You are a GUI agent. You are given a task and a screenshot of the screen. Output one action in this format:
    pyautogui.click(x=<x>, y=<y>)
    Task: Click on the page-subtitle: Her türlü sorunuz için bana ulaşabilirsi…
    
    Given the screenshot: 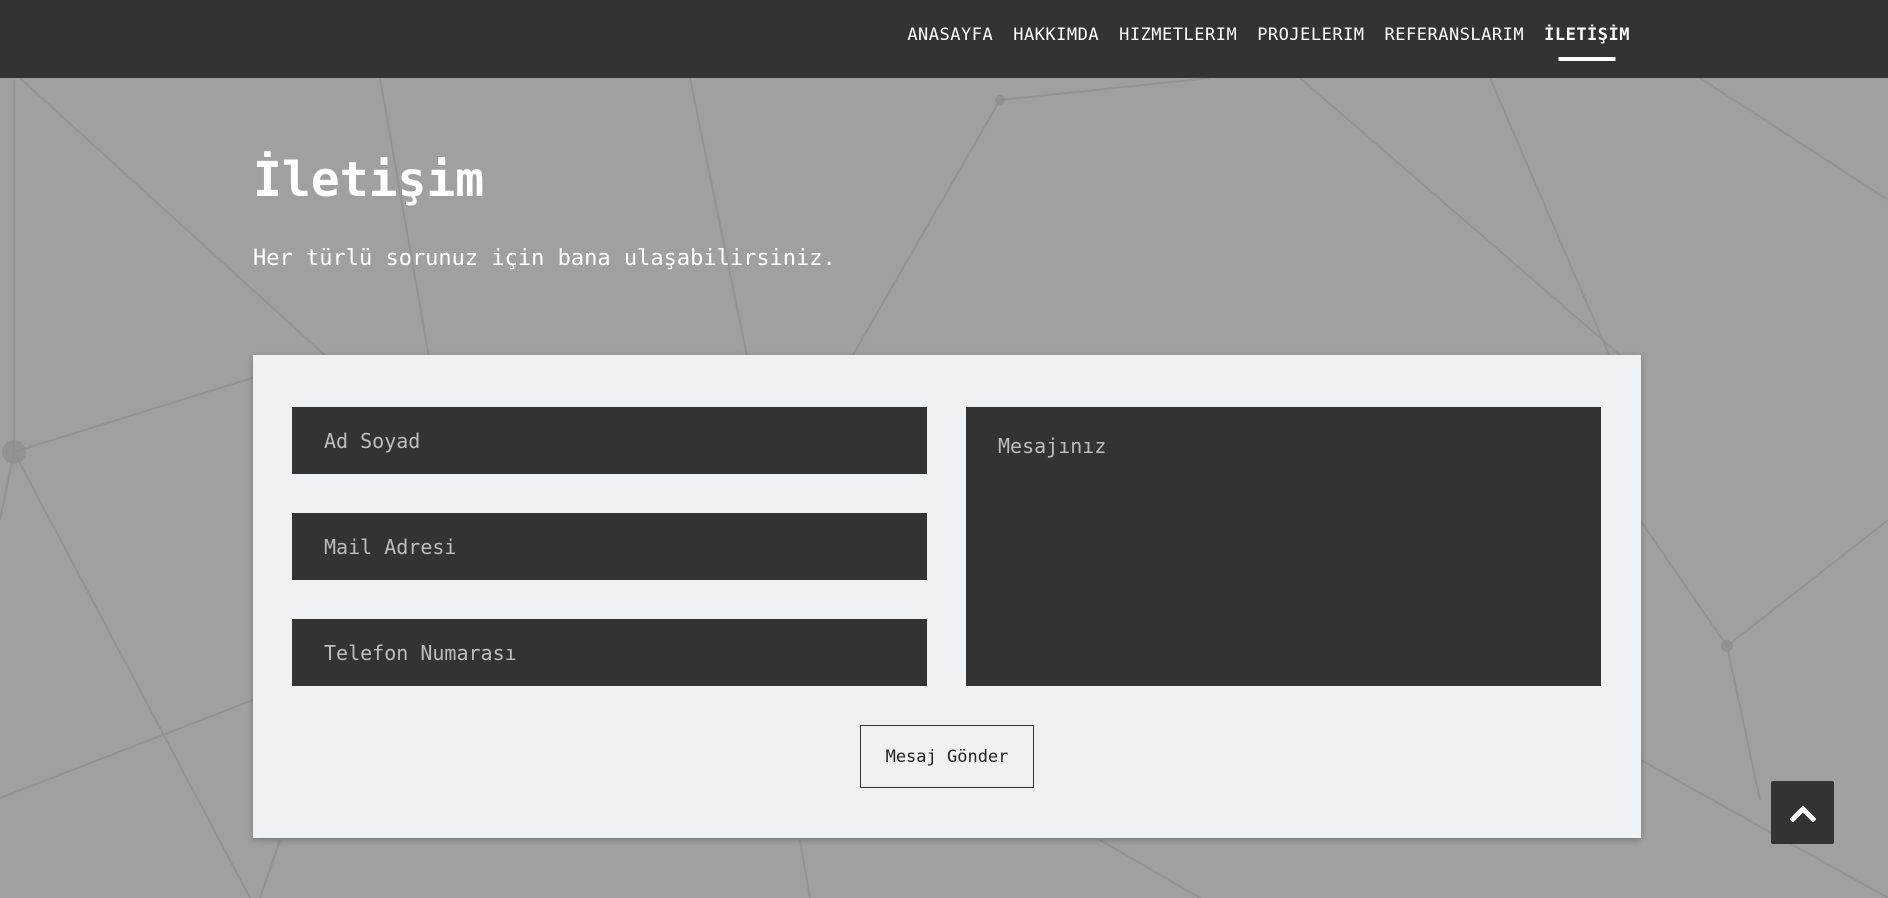 What is the action you would take?
    pyautogui.click(x=544, y=258)
    